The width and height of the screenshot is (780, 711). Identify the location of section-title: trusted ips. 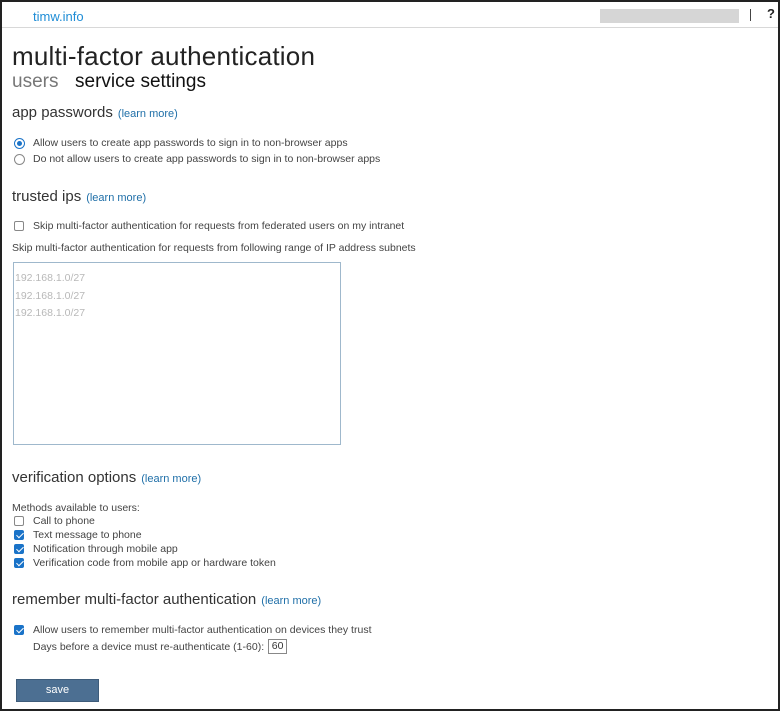
(47, 196).